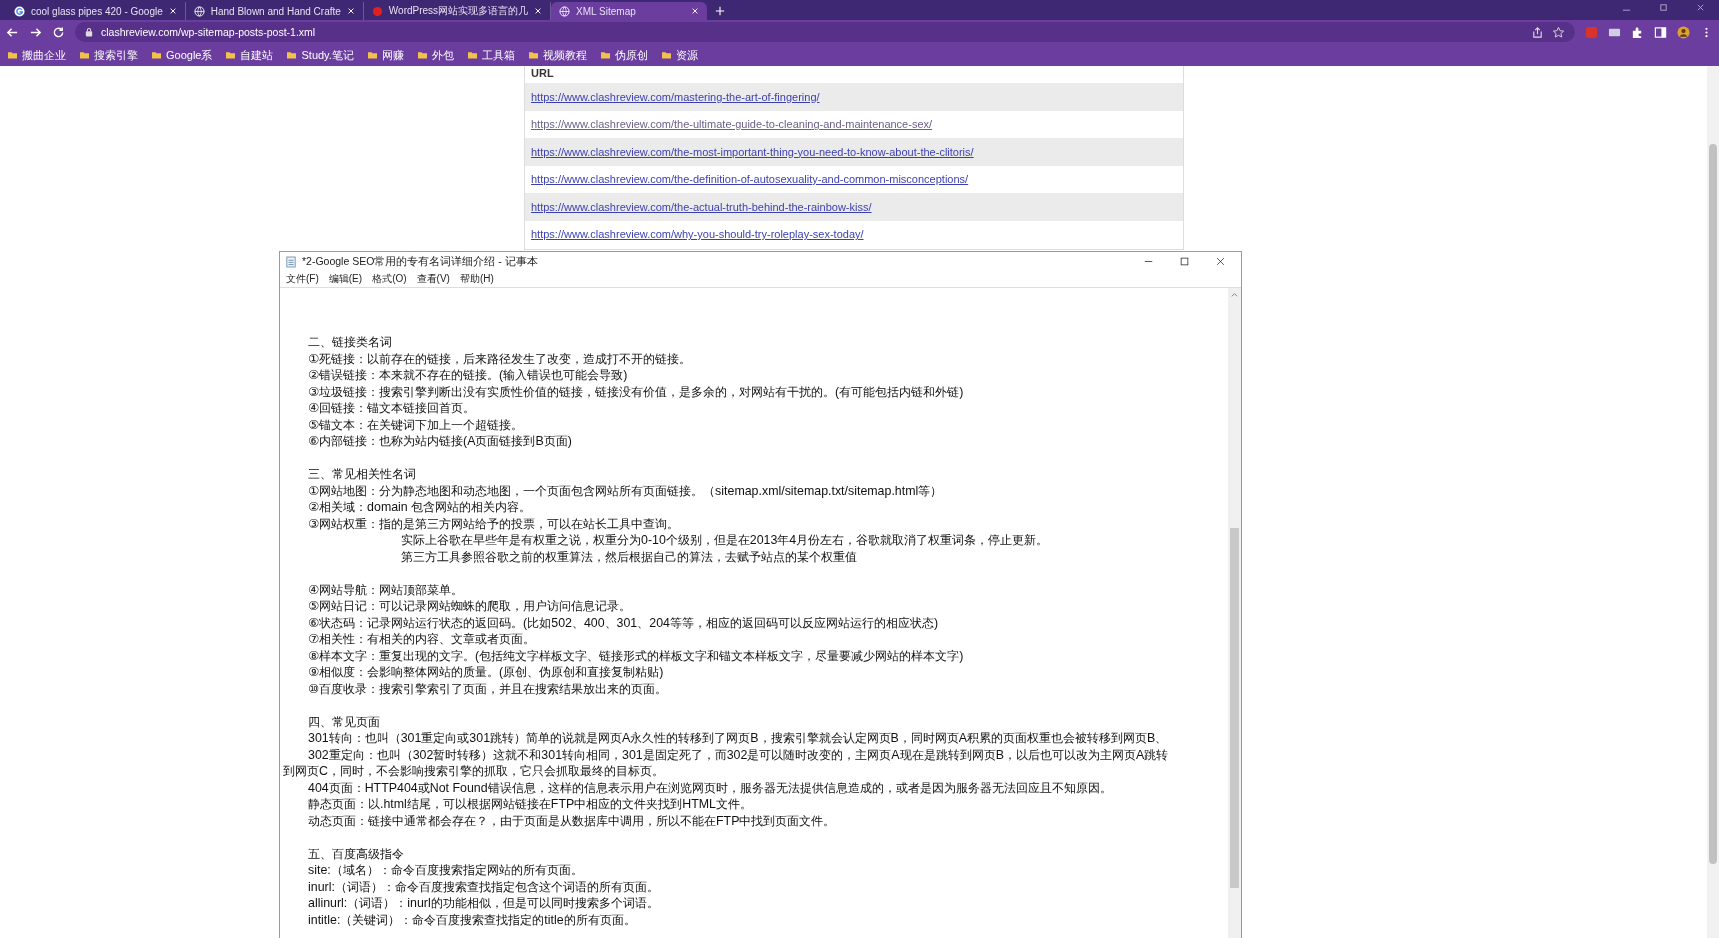  I want to click on text-line: 静态页面：以.html结尾，可以根据网站链接在FTP中相应的文件夹找到HTML文件。, so click(530, 804).